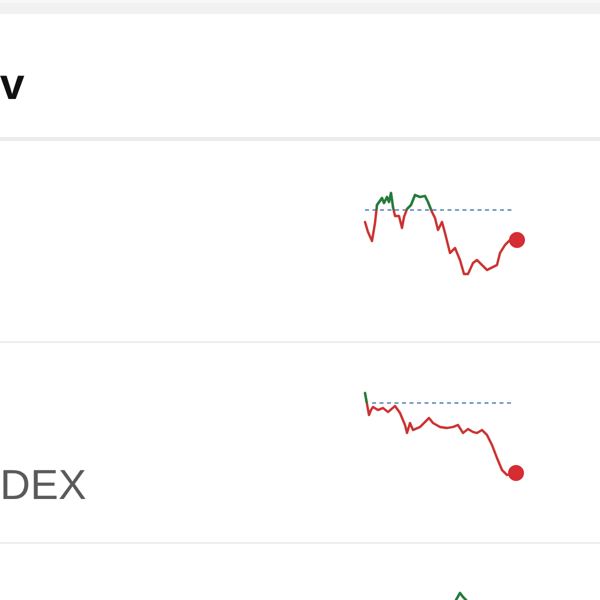 This screenshot has width=600, height=600. Describe the element at coordinates (461, 596) in the screenshot. I see `price-line` at that location.